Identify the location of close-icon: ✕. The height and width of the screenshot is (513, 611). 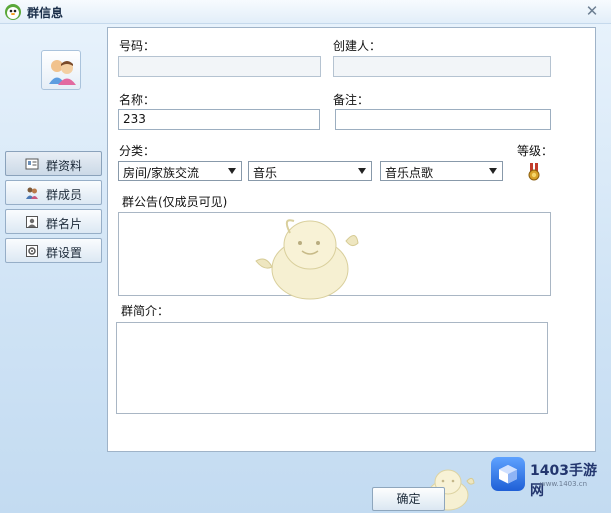
(592, 11).